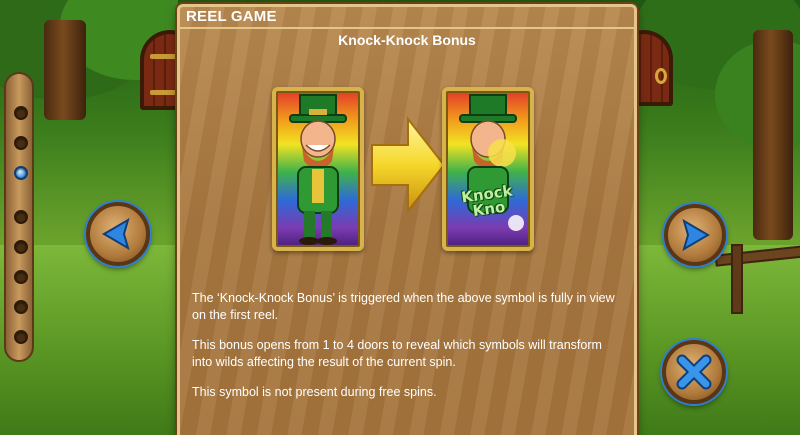 Image resolution: width=800 pixels, height=435 pixels. What do you see at coordinates (21, 173) in the screenshot?
I see `page-dot-active` at bounding box center [21, 173].